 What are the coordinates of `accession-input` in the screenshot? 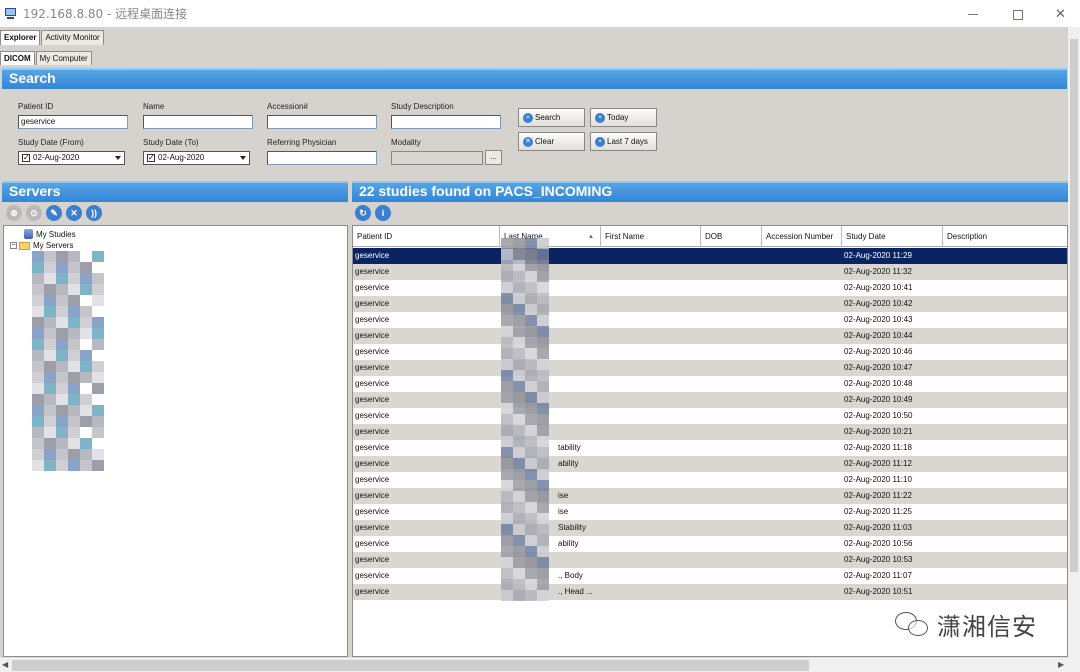 It's located at (322, 122).